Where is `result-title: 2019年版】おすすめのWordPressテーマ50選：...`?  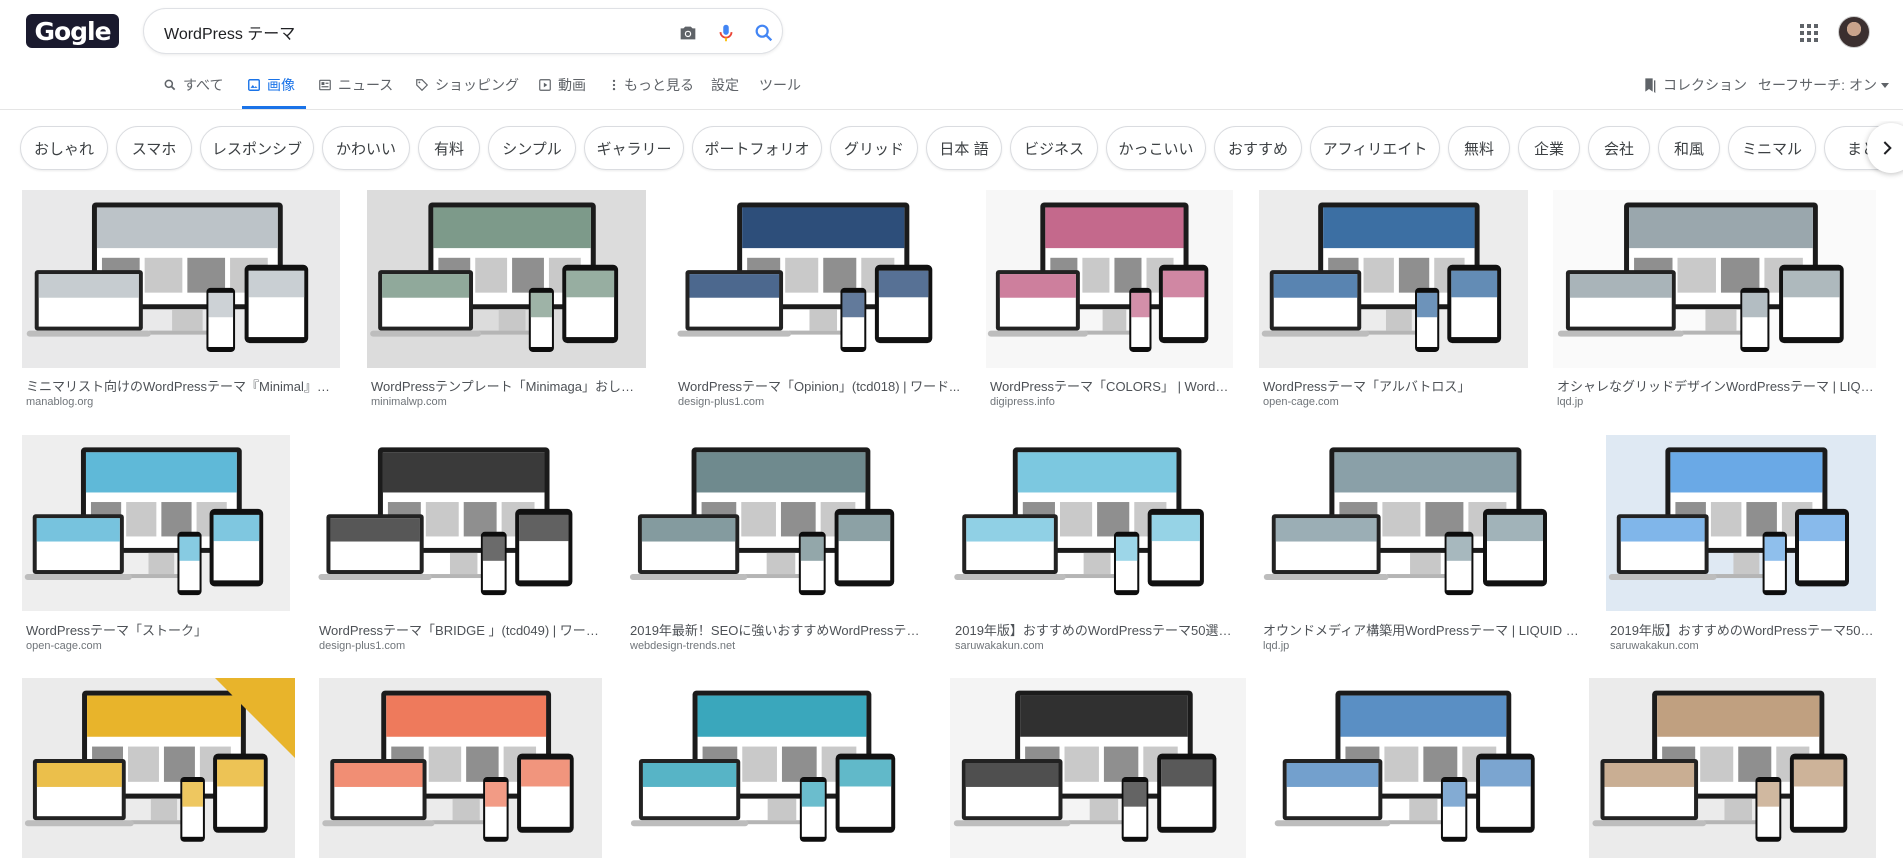 result-title: 2019年版】おすすめのWordPressテーマ50選：... is located at coordinates (1093, 629).